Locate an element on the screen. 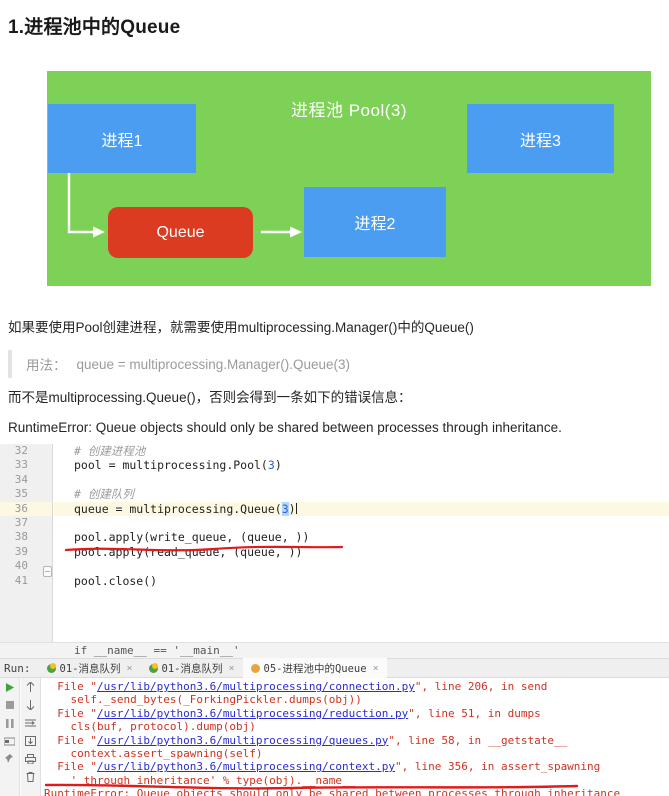 Image resolution: width=669 pixels, height=796 pixels. red-annotation-underline-error is located at coordinates (311, 786).